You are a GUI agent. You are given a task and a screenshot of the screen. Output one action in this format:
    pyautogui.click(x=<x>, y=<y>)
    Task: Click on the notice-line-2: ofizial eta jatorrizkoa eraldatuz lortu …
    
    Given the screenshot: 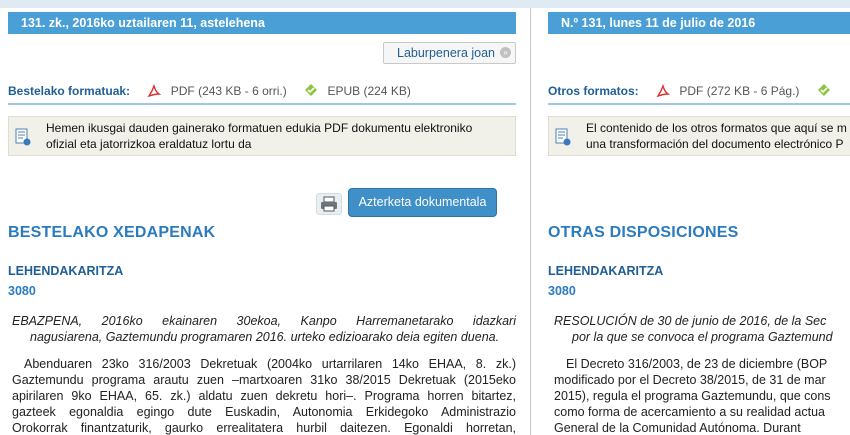 What is the action you would take?
    pyautogui.click(x=149, y=144)
    